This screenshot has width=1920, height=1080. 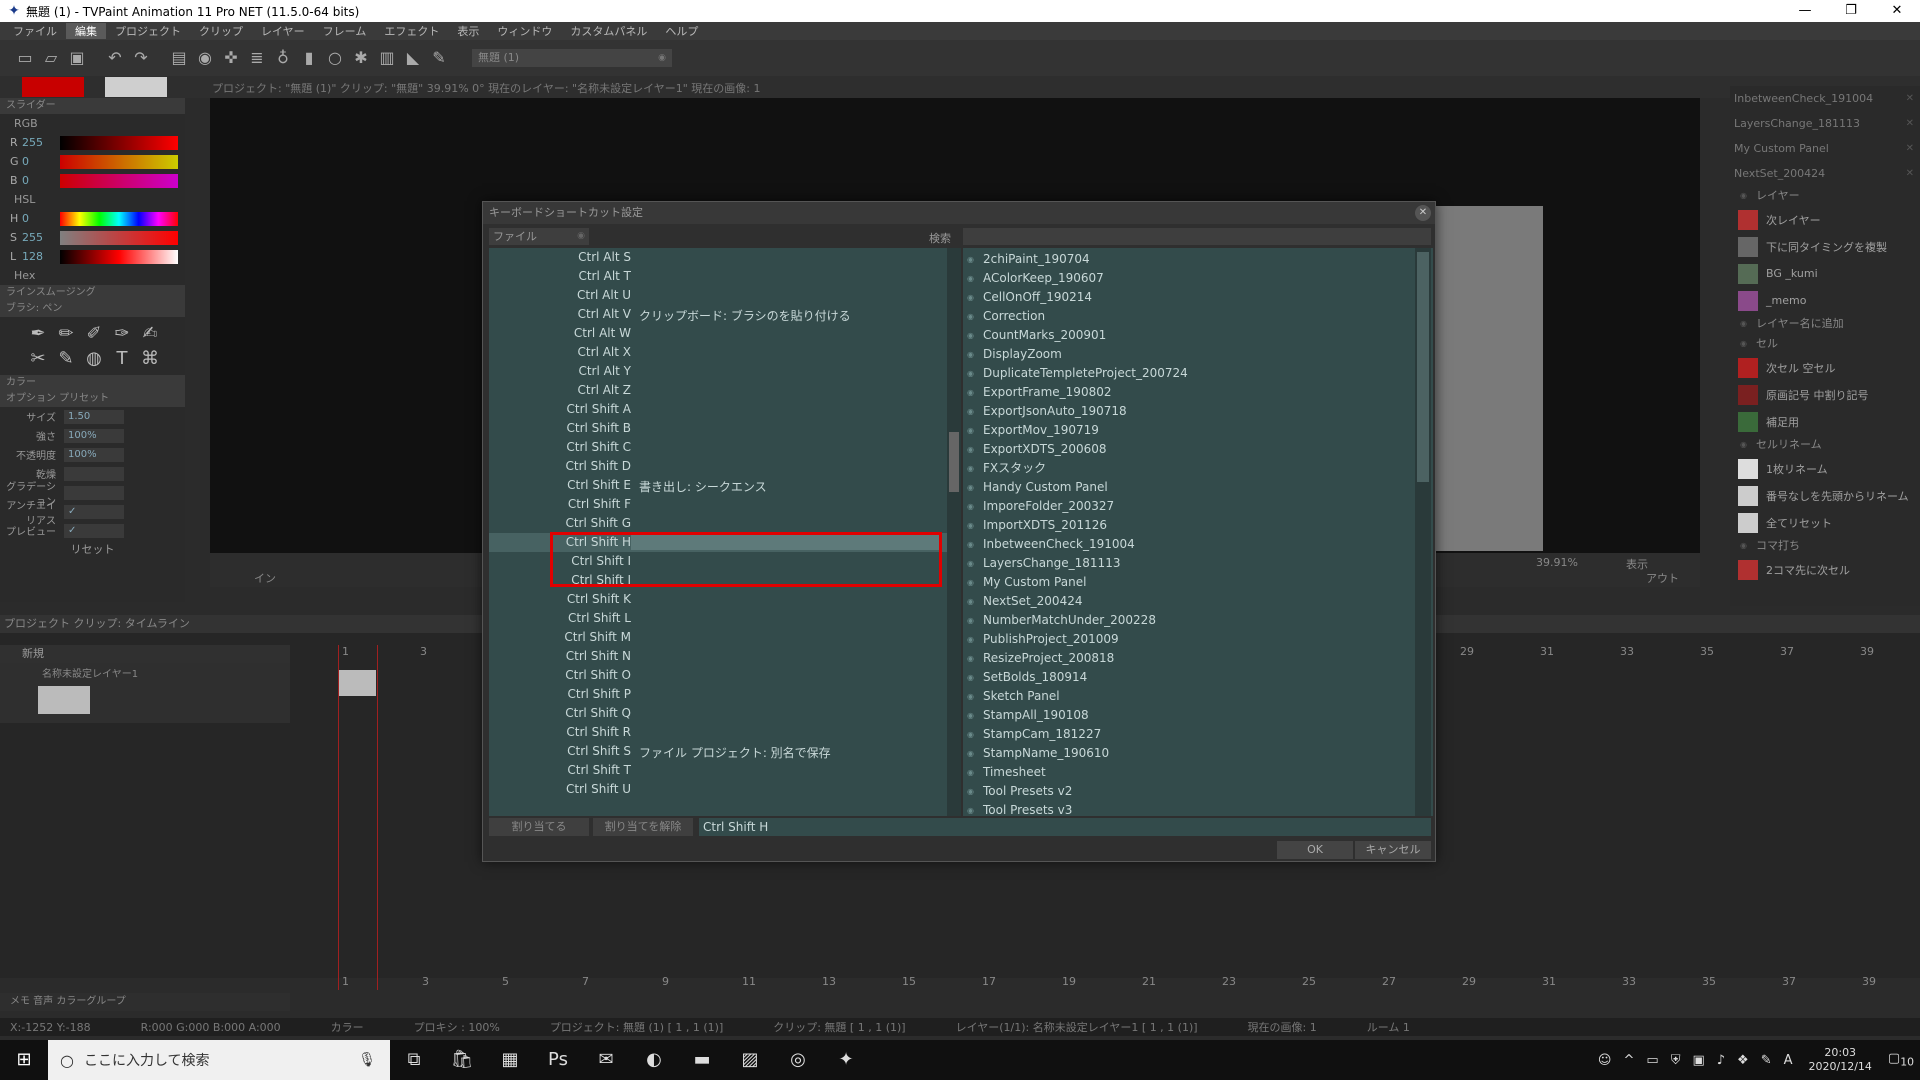 What do you see at coordinates (38, 358) in the screenshot?
I see `eraser-tool-icon: ✂` at bounding box center [38, 358].